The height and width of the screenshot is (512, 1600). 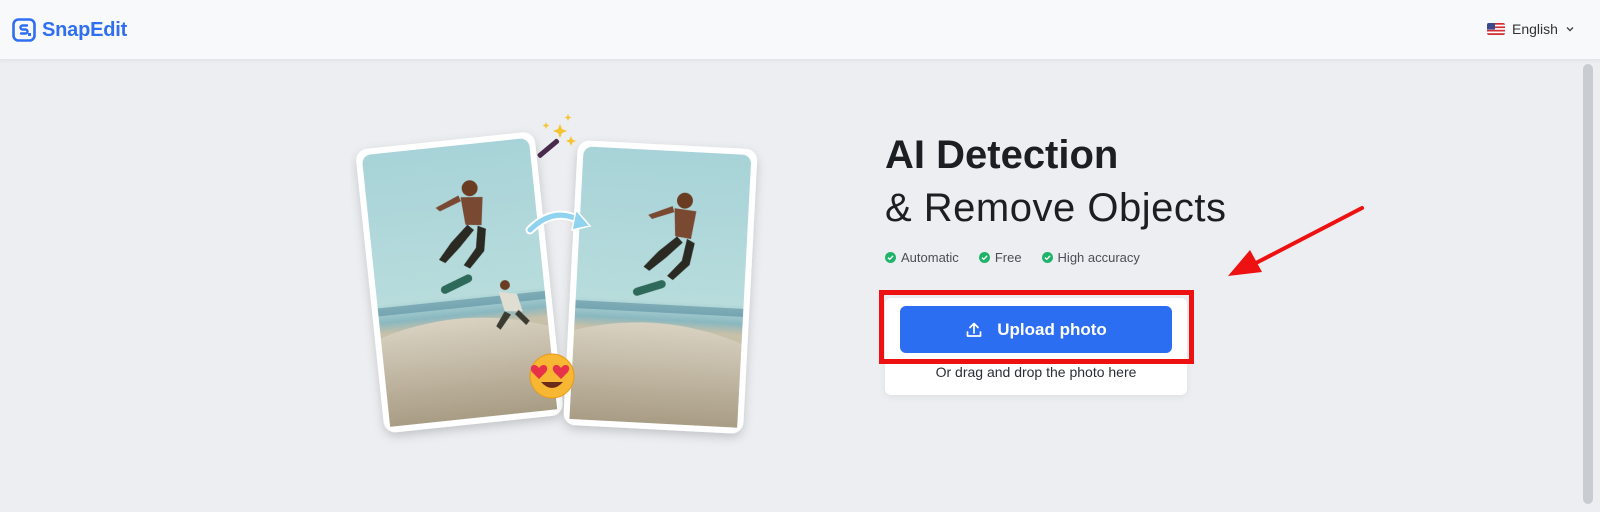 I want to click on feature-list: Automatic Free High accuracy, so click(x=1012, y=257).